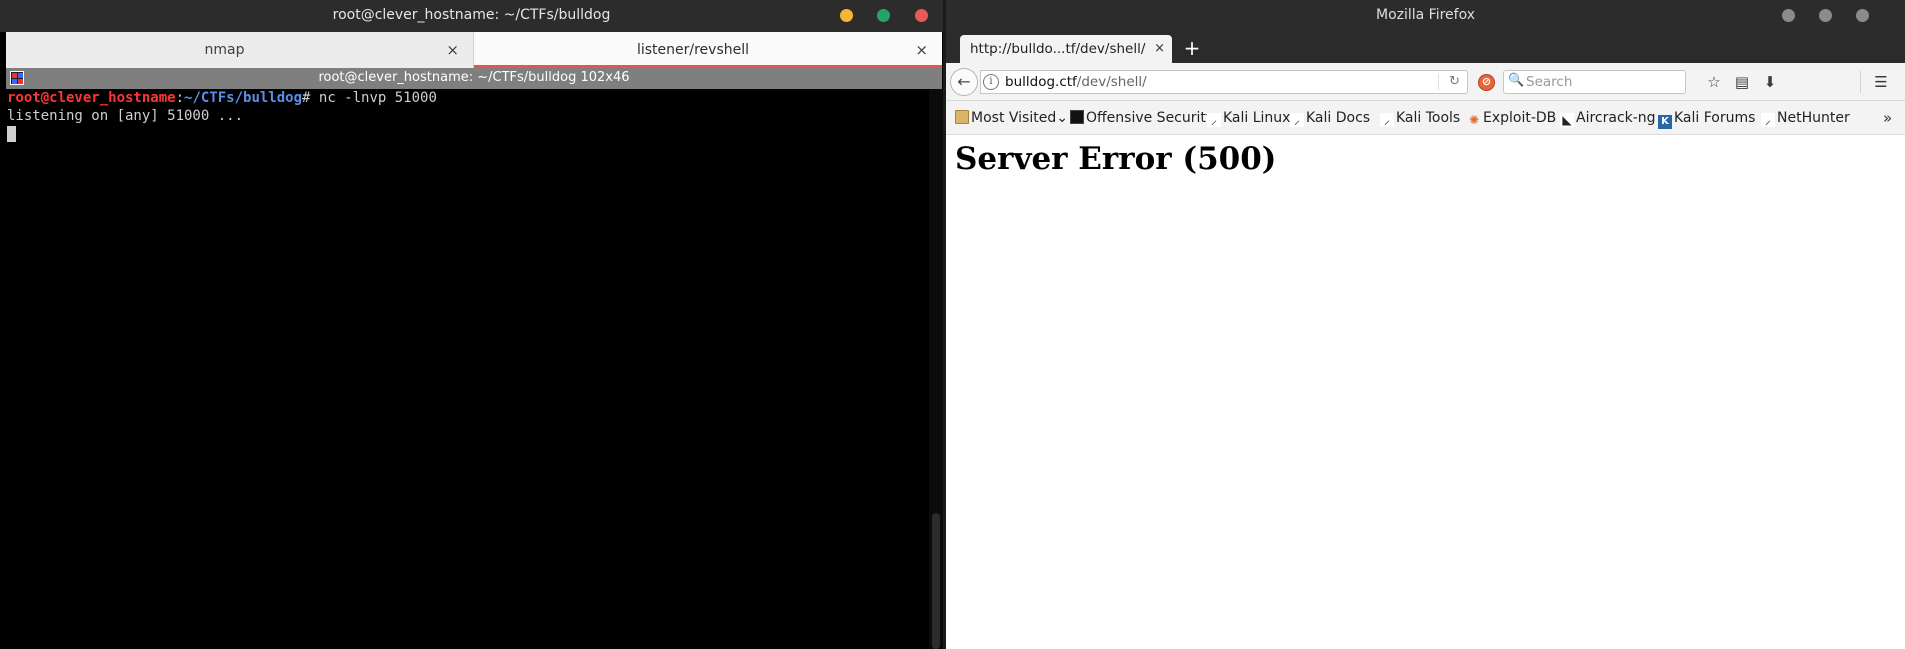  I want to click on bookmarks-overflow-icon: », so click(1887, 118).